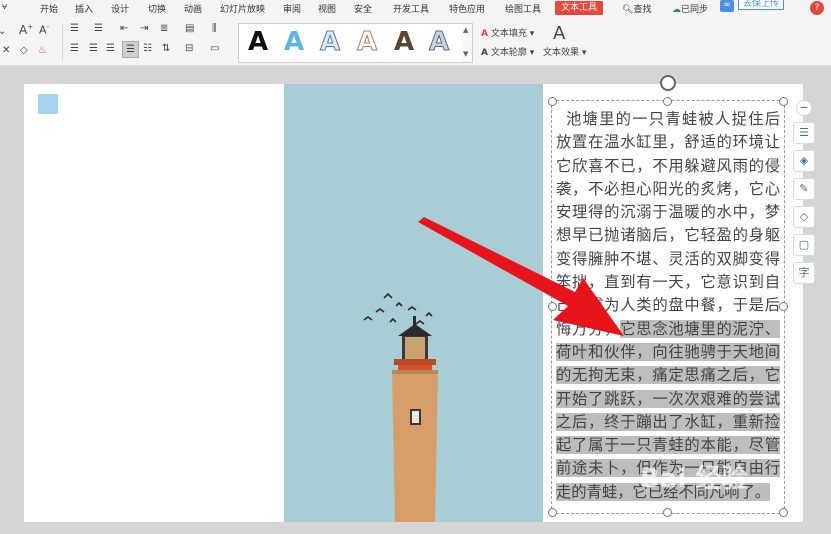 Image resolution: width=831 pixels, height=534 pixels. I want to click on sync-status: ☁已同步, so click(690, 8).